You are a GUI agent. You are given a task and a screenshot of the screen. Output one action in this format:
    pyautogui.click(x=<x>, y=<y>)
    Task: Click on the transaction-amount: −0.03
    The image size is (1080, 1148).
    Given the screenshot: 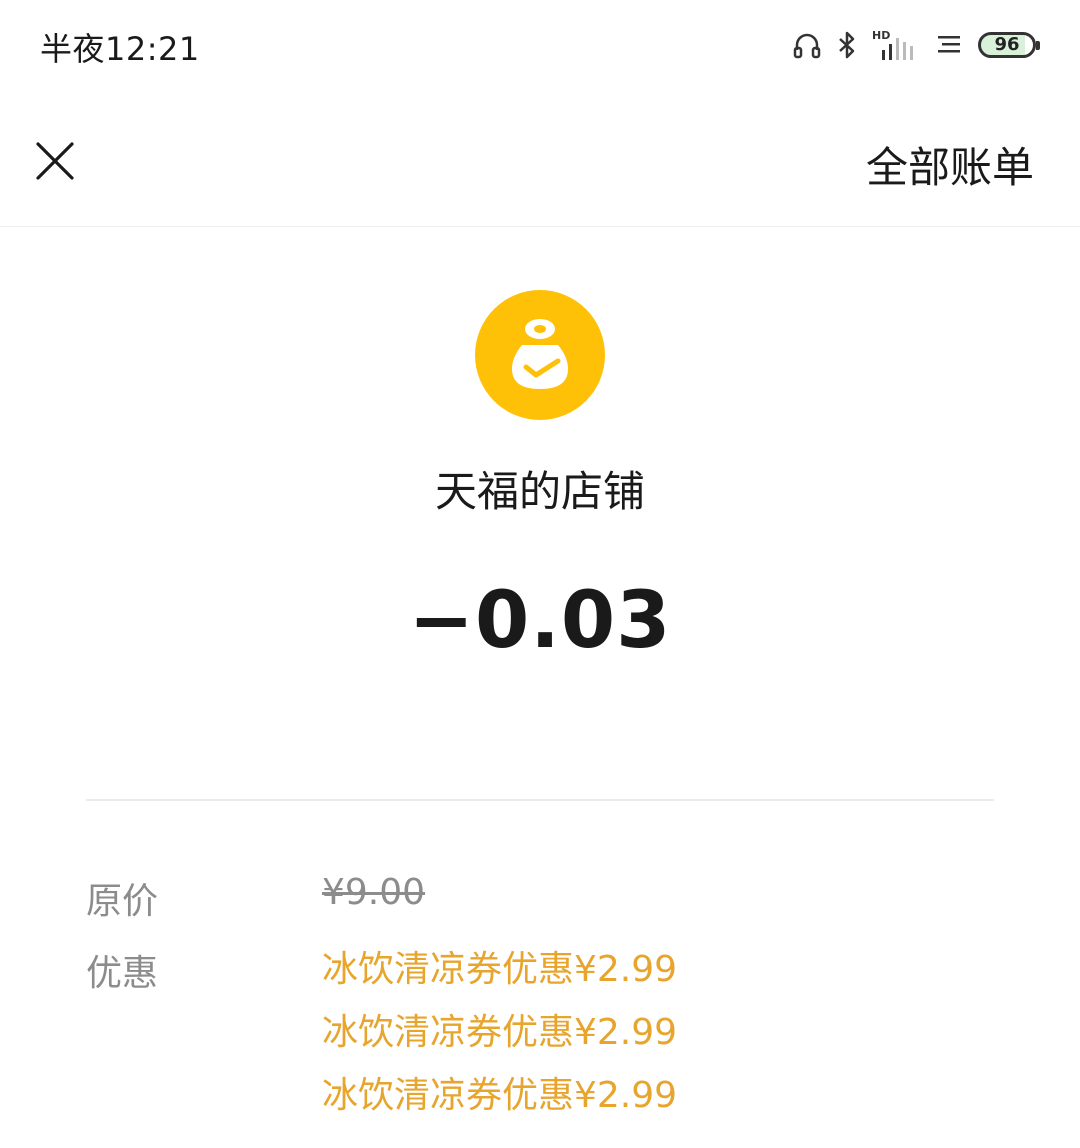 What is the action you would take?
    pyautogui.click(x=540, y=621)
    